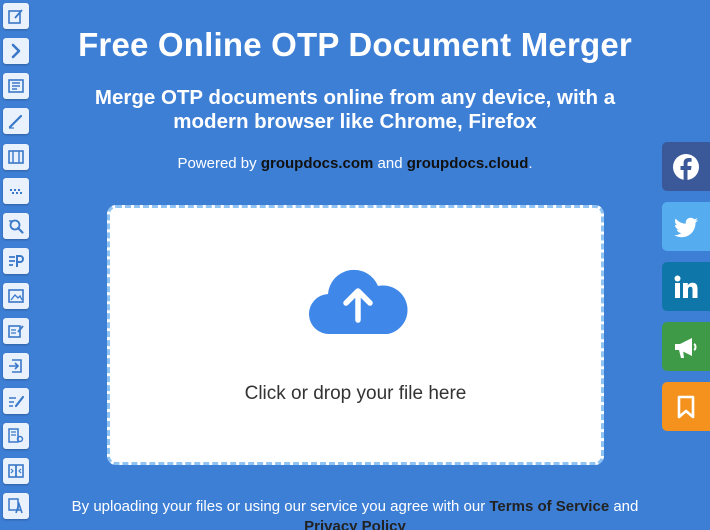 This screenshot has height=530, width=710. What do you see at coordinates (355, 524) in the screenshot?
I see `privacy-policy-link: Privacy Policy` at bounding box center [355, 524].